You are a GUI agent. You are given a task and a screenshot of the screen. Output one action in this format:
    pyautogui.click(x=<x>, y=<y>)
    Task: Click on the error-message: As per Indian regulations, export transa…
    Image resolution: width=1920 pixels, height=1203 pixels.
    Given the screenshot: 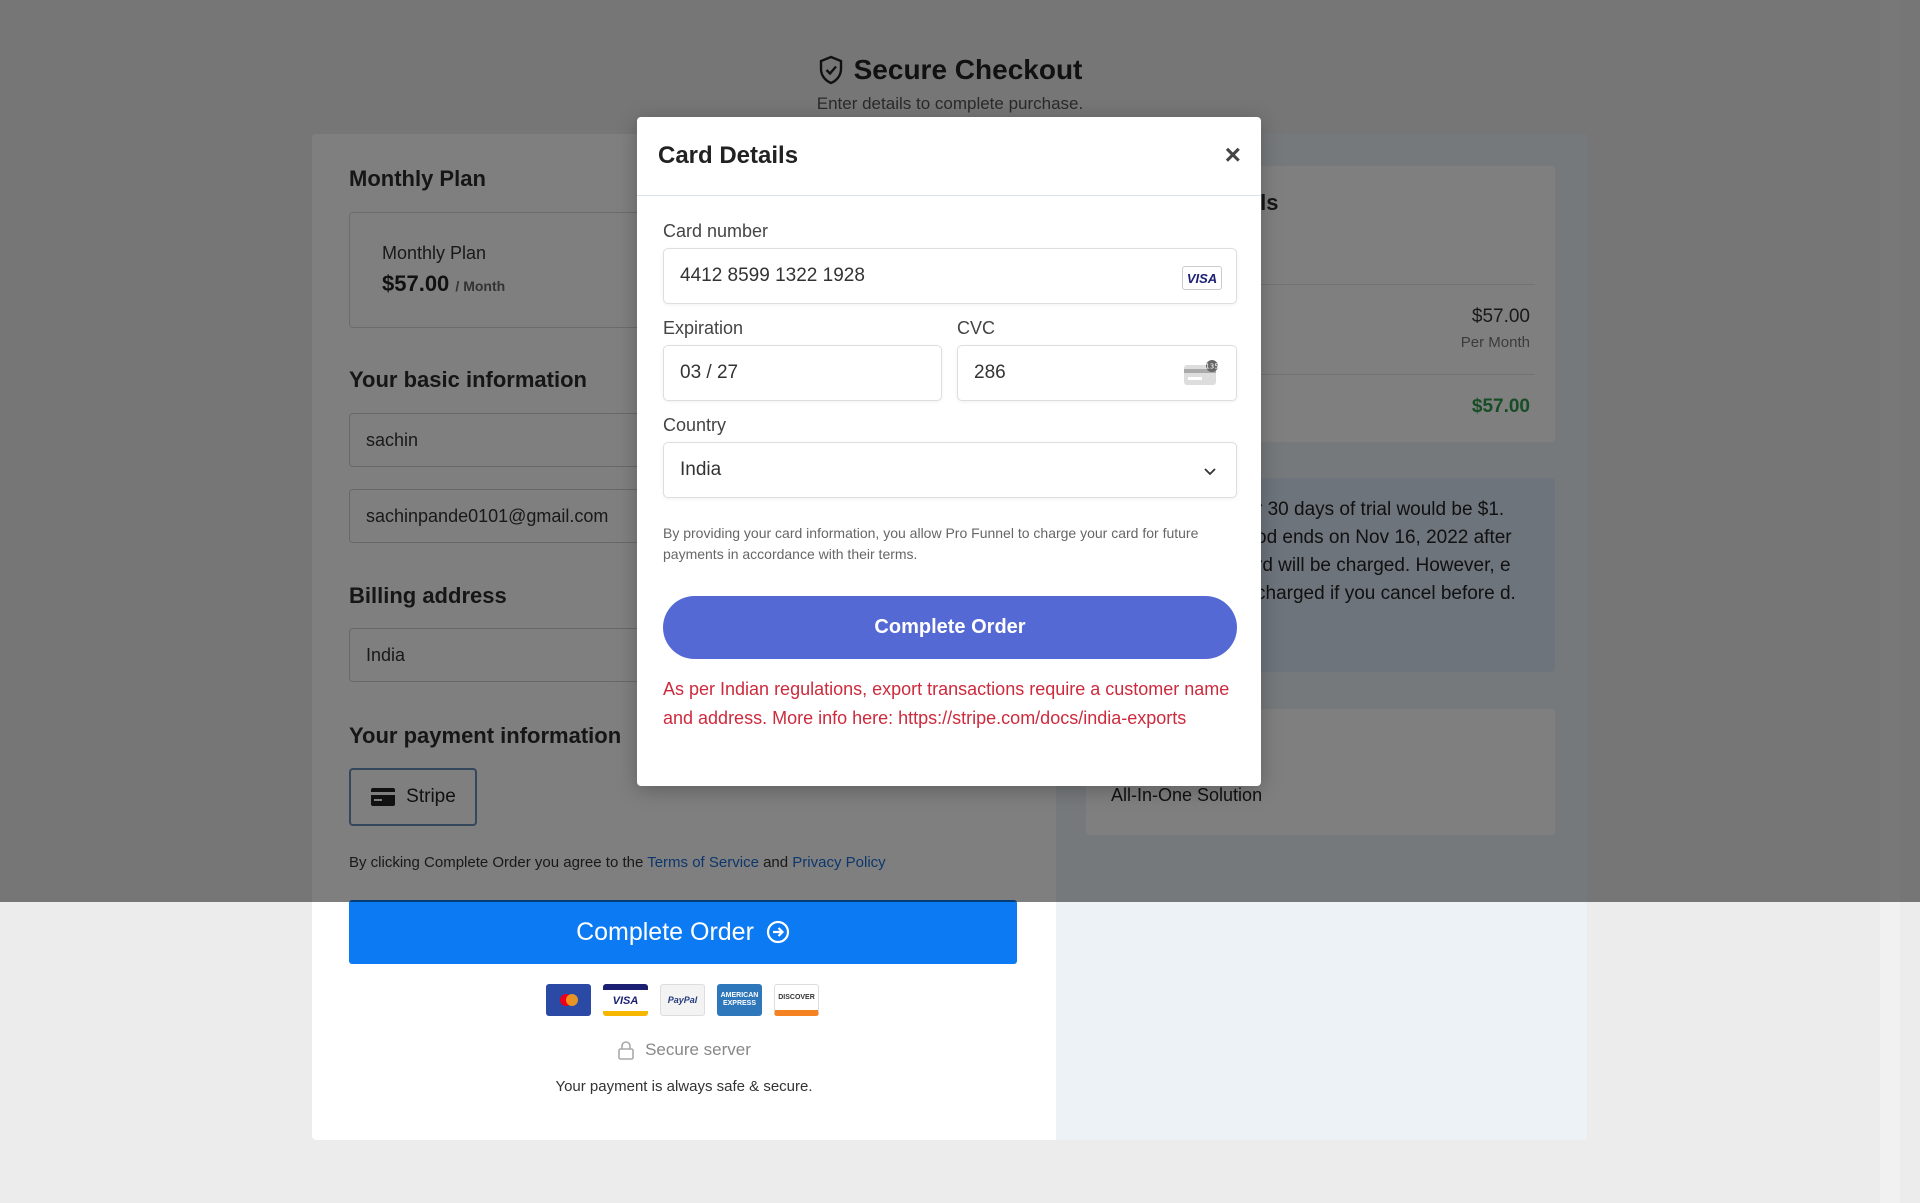 What is the action you would take?
    pyautogui.click(x=946, y=703)
    